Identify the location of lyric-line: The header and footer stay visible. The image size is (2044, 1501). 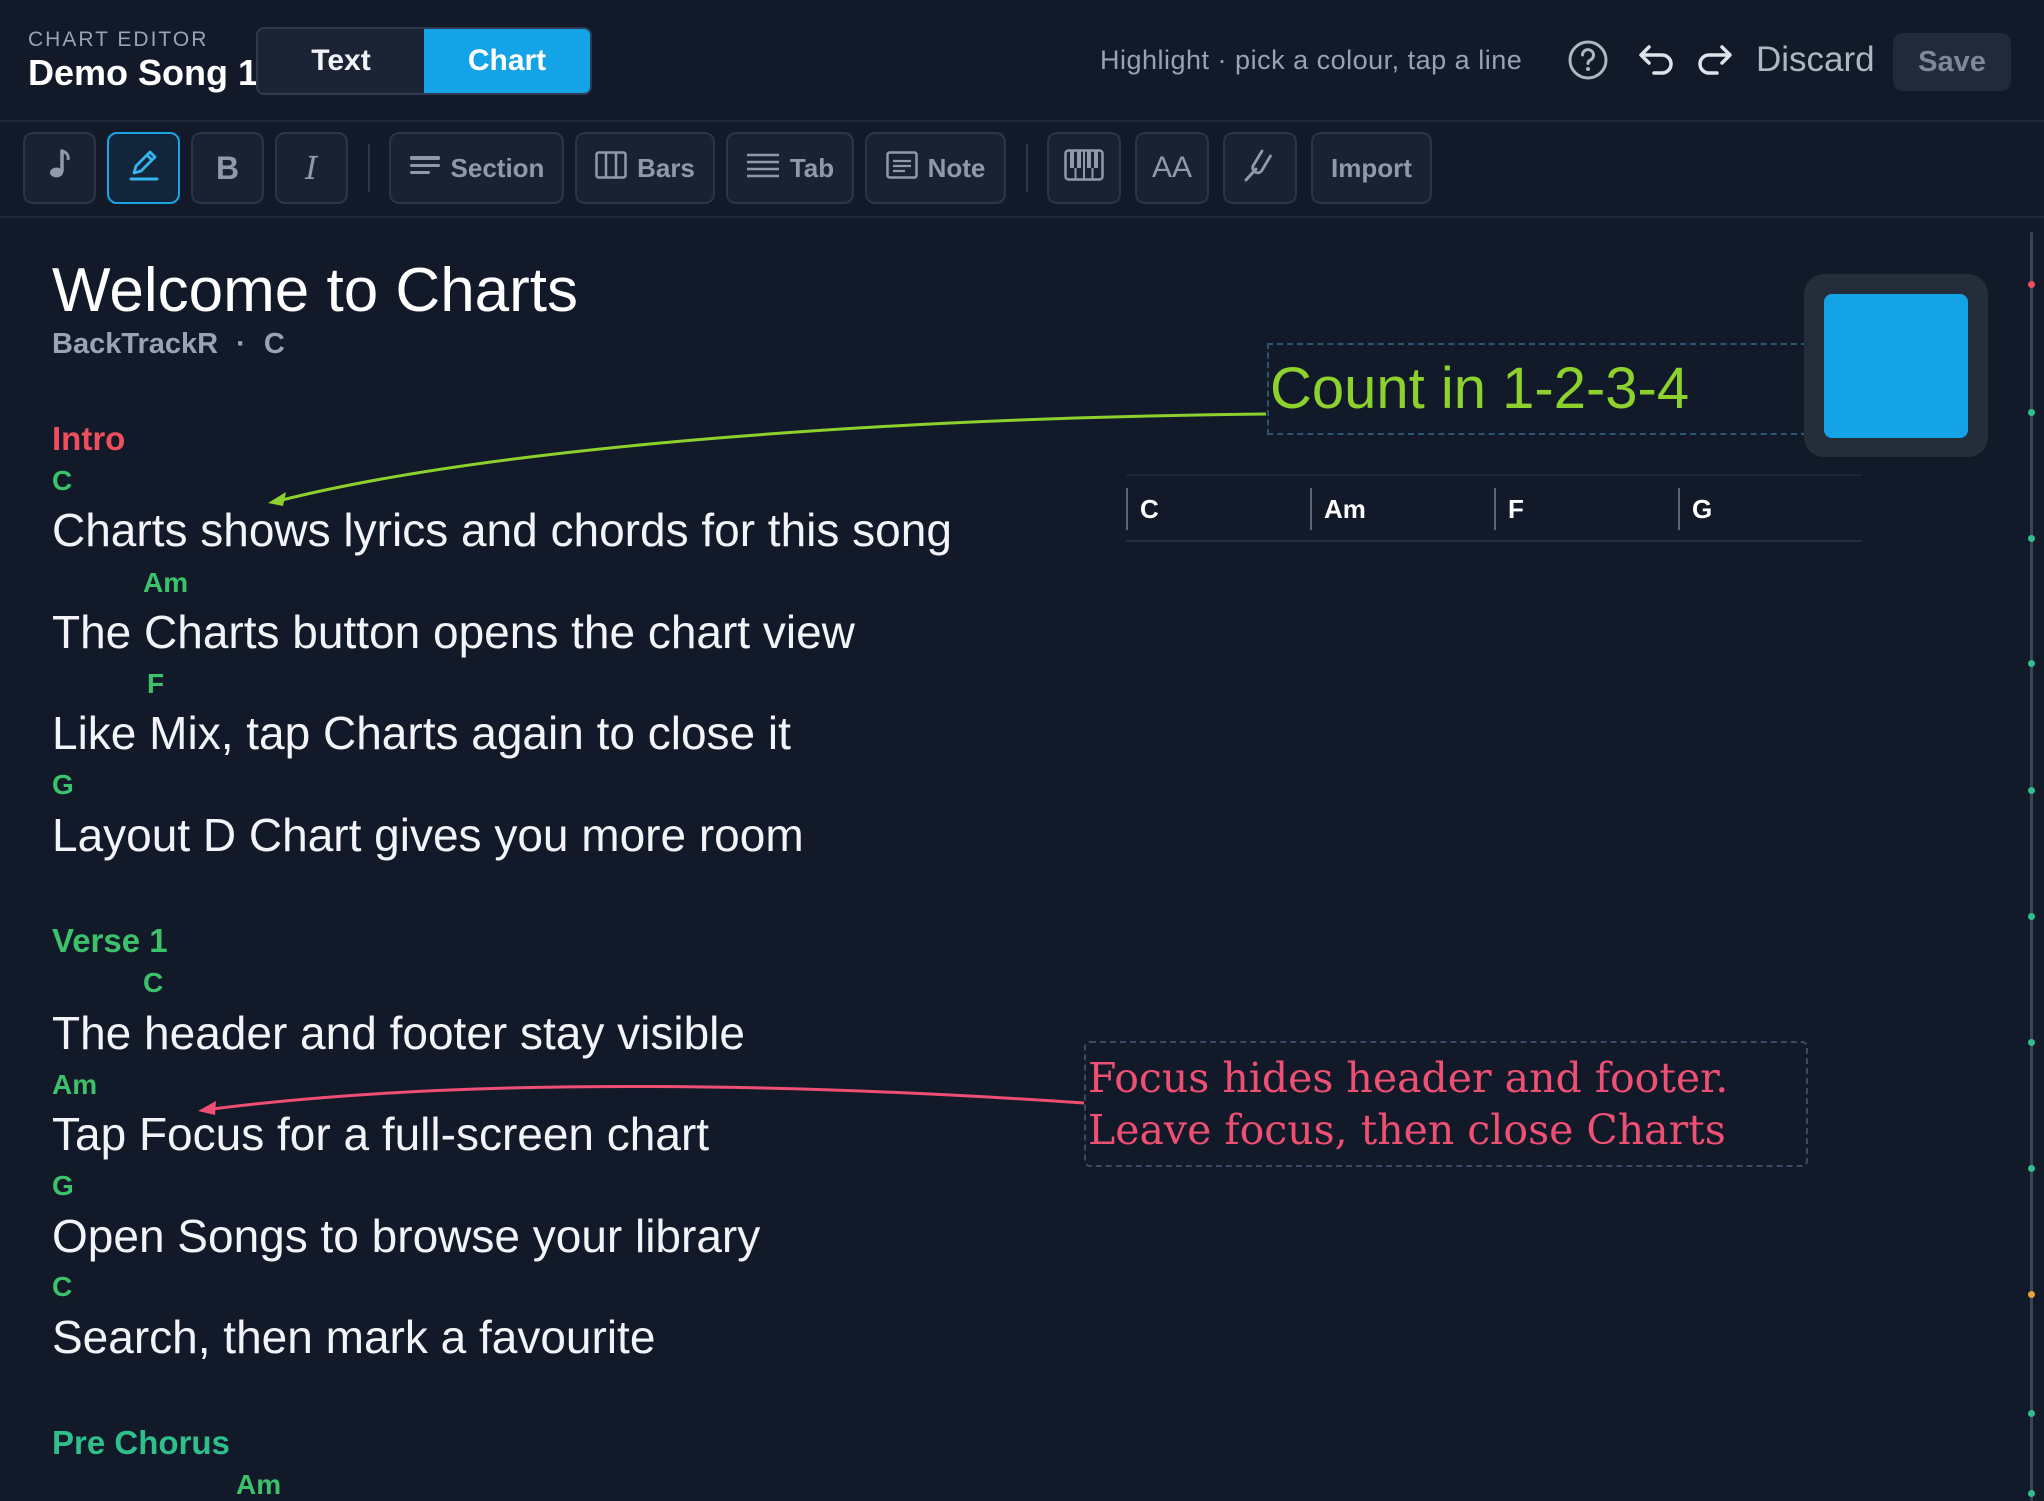
(398, 1033).